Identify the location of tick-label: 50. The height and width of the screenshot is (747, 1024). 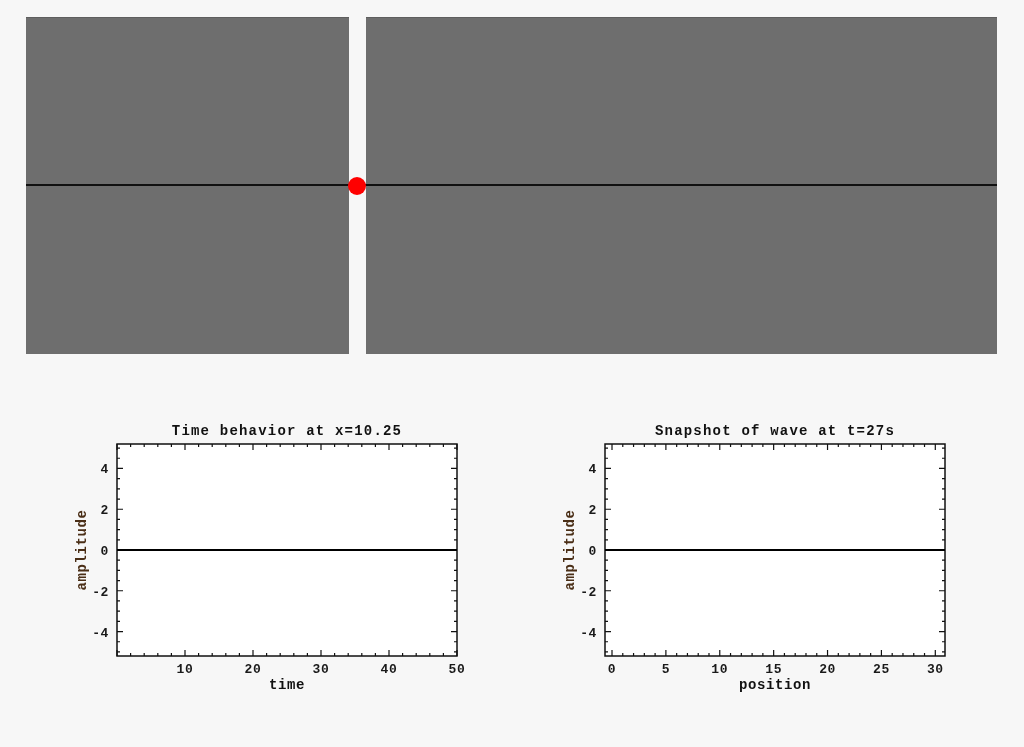
(457, 669).